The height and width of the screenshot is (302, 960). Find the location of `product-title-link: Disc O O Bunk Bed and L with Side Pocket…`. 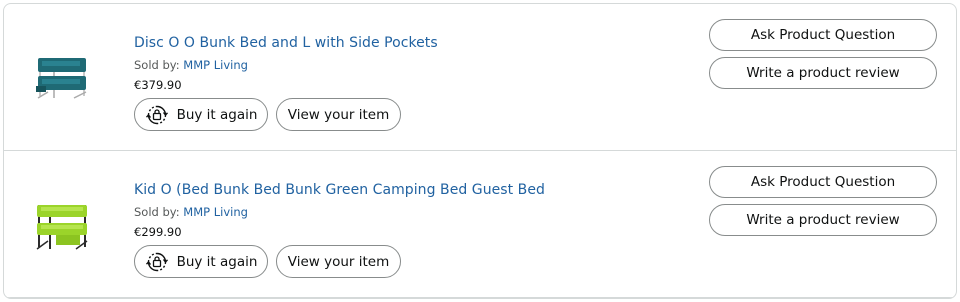

product-title-link: Disc O O Bunk Bed and L with Side Pocket… is located at coordinates (286, 43).